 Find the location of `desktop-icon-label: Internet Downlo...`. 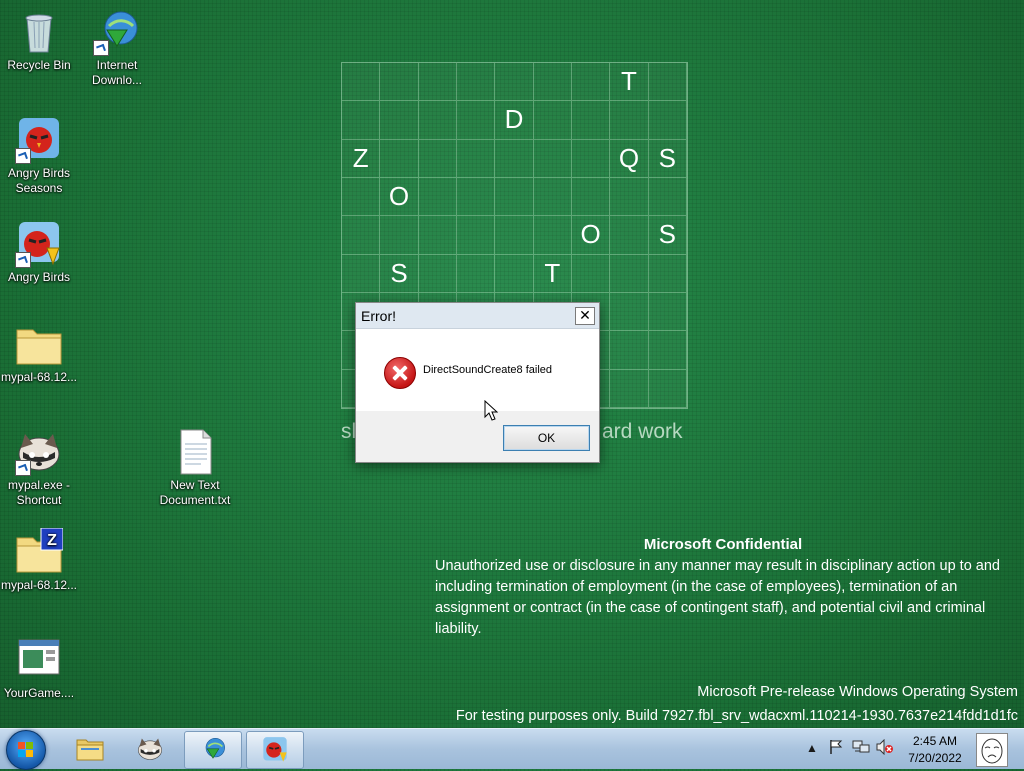

desktop-icon-label: Internet Downlo... is located at coordinates (117, 72).